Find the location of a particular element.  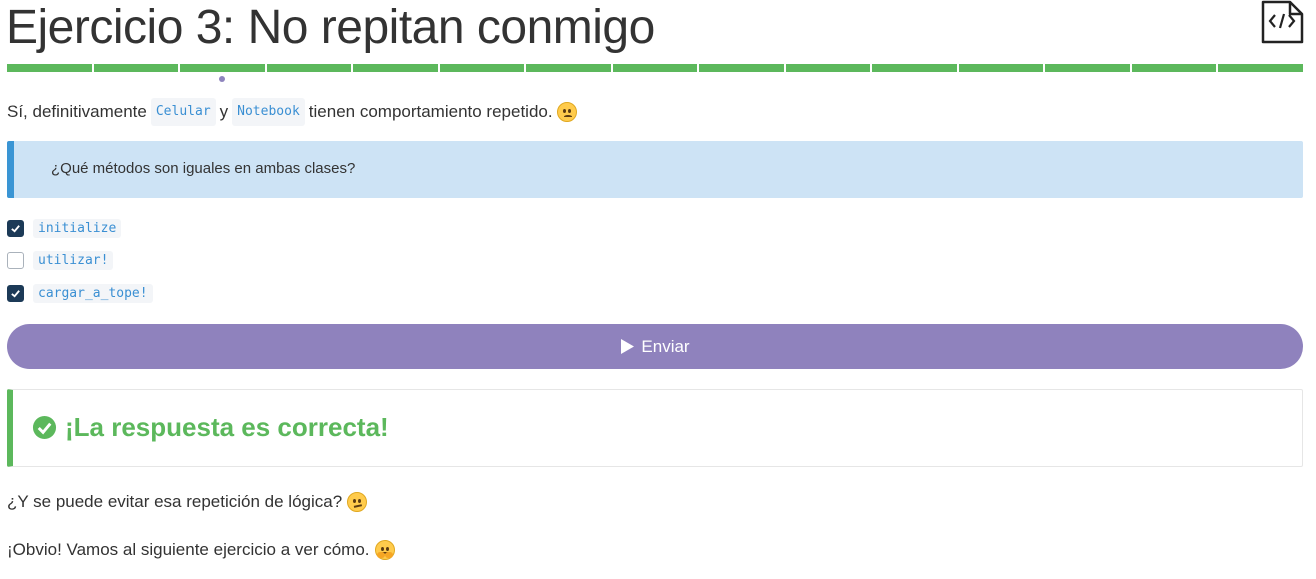

code-file-icon is located at coordinates (1282, 22).